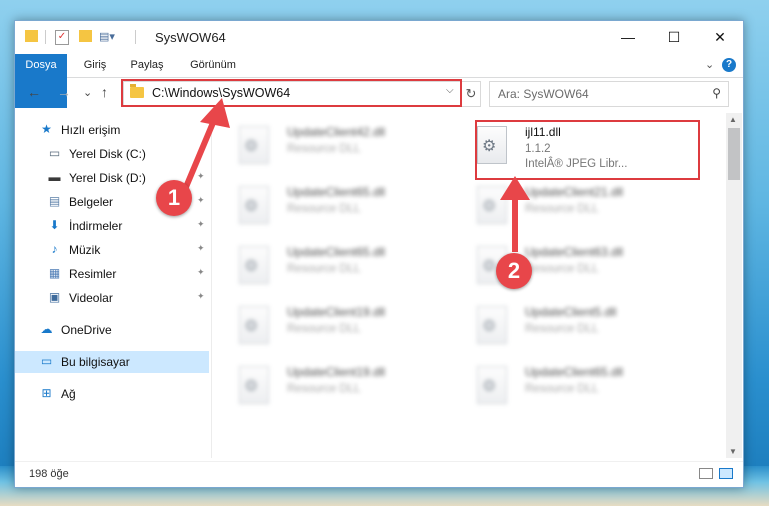  What do you see at coordinates (716, 93) in the screenshot?
I see `search-icon: ⚲` at bounding box center [716, 93].